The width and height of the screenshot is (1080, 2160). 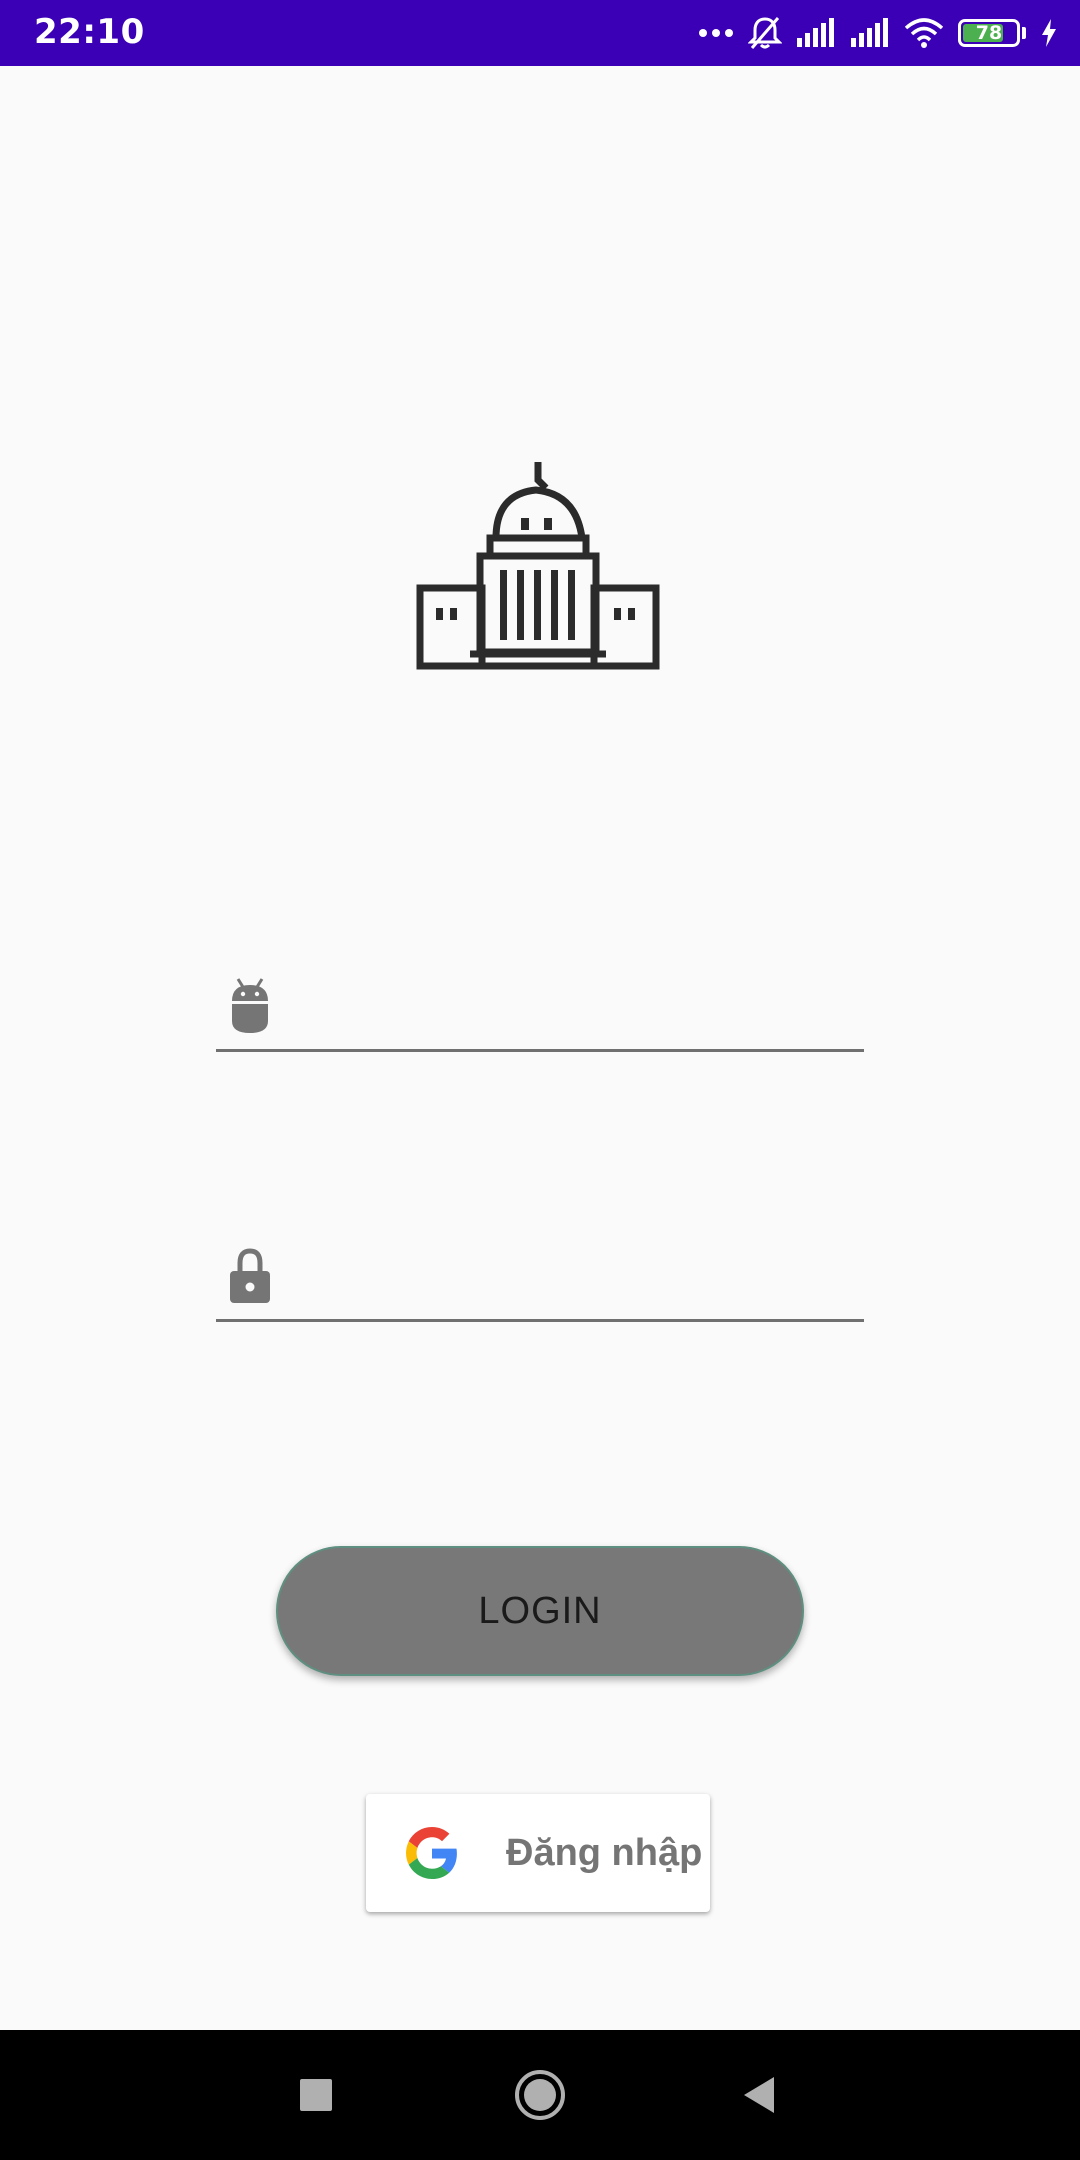 I want to click on status-icons: 78, so click(x=878, y=33).